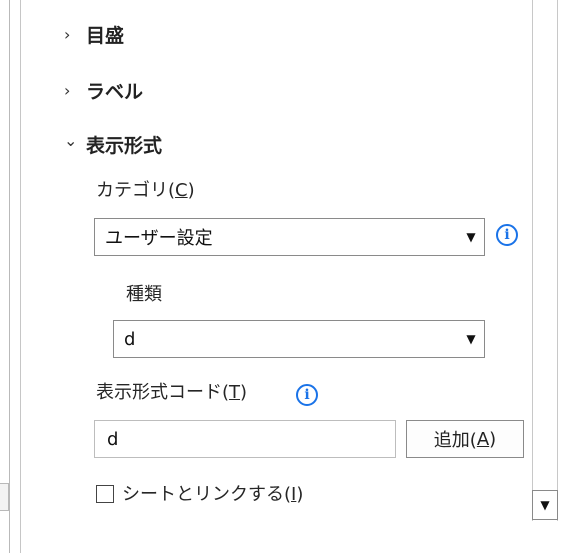 This screenshot has height=553, width=570. Describe the element at coordinates (105, 494) in the screenshot. I see `link-to-source-checkbox` at that location.